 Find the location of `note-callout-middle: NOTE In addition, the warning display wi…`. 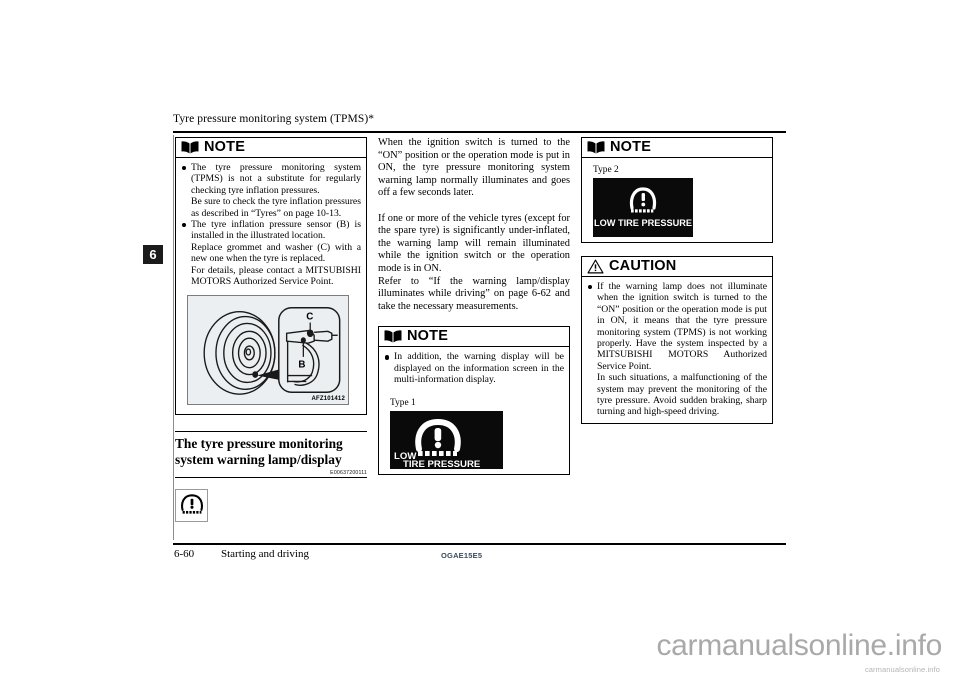

note-callout-middle: NOTE In addition, the warning display wi… is located at coordinates (474, 400).